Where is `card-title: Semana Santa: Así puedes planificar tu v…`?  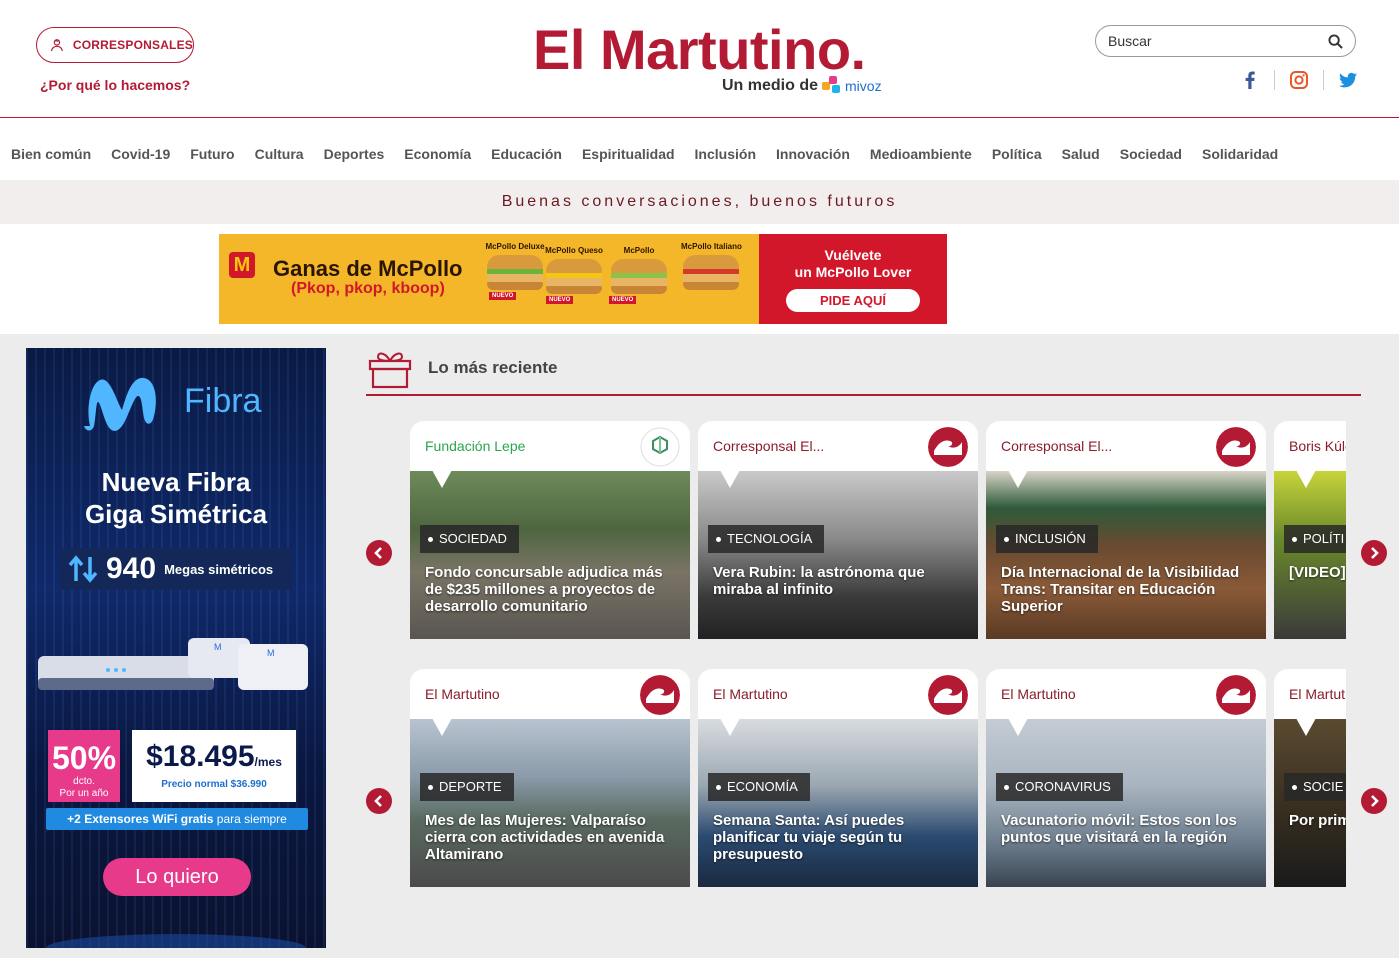 card-title: Semana Santa: Así puedes planificar tu v… is located at coordinates (840, 837).